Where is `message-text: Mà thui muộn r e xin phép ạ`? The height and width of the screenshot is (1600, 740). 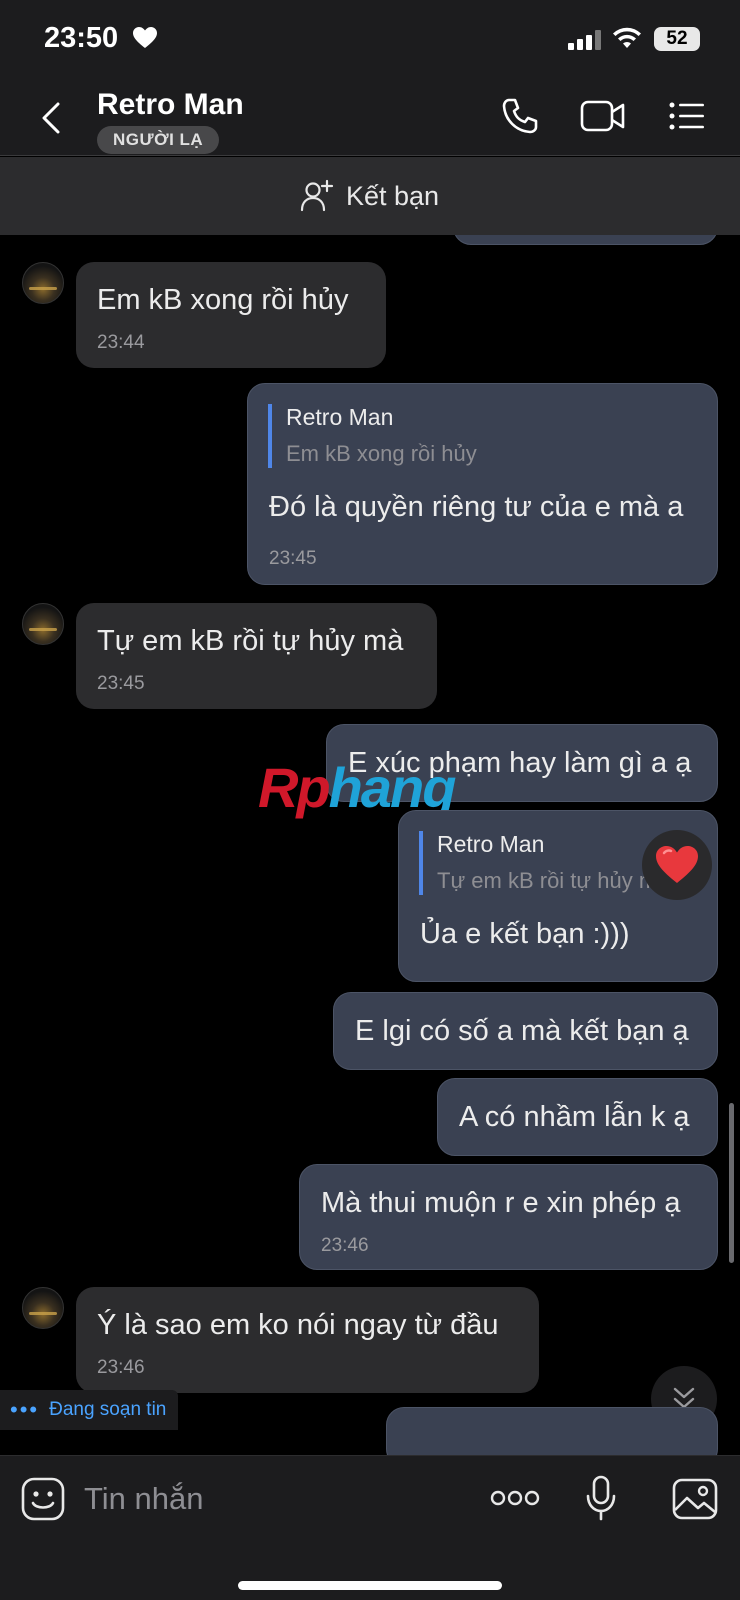 message-text: Mà thui muộn r e xin phép ạ is located at coordinates (501, 1203).